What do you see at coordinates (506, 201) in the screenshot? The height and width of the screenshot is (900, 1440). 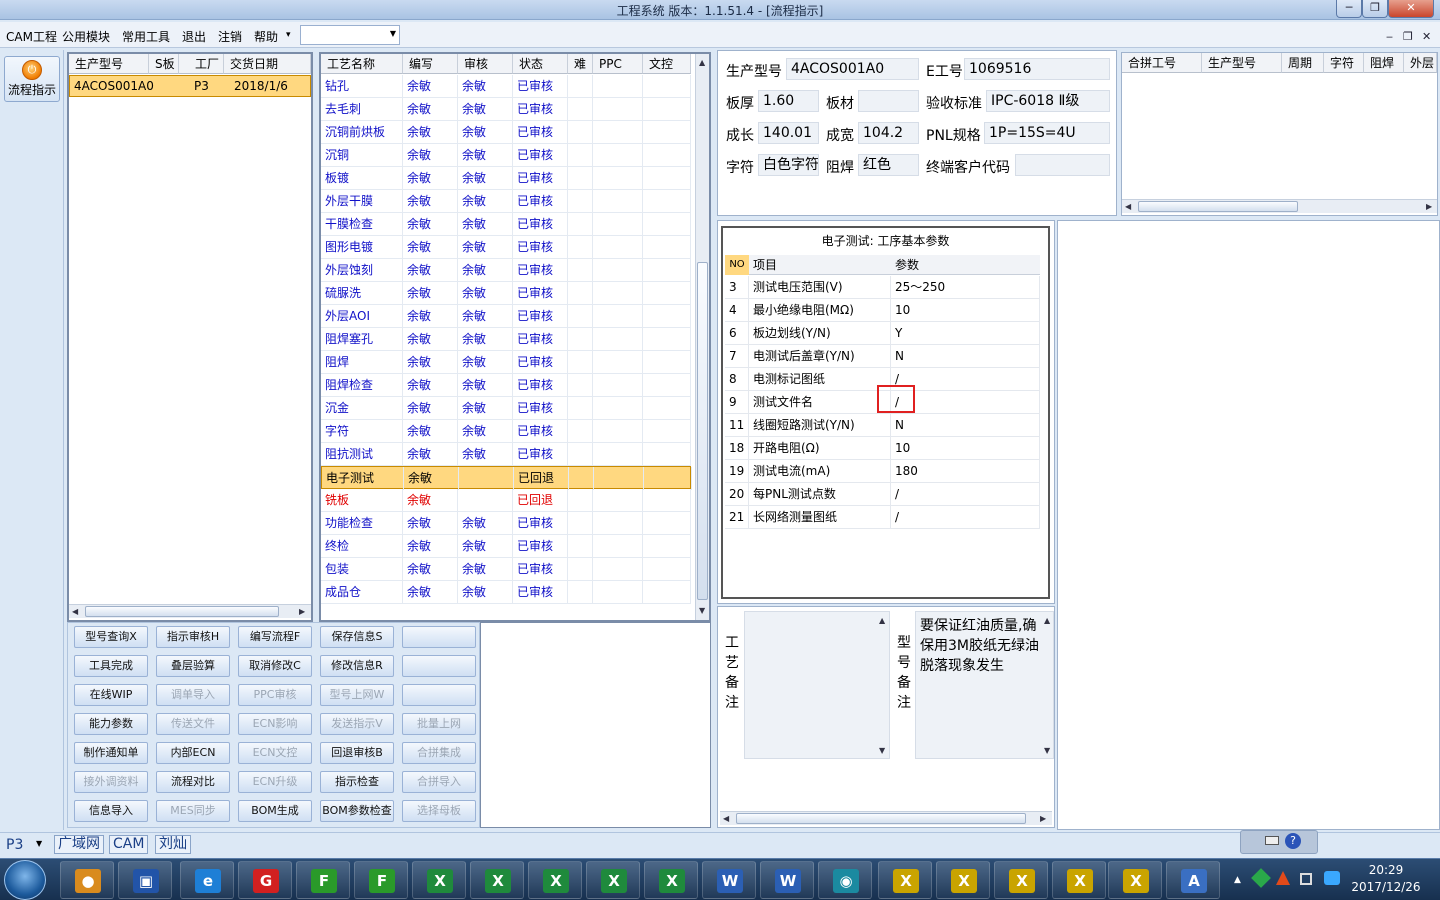 I see `table-row: 外层干膜 余敏 余敏 已审核` at bounding box center [506, 201].